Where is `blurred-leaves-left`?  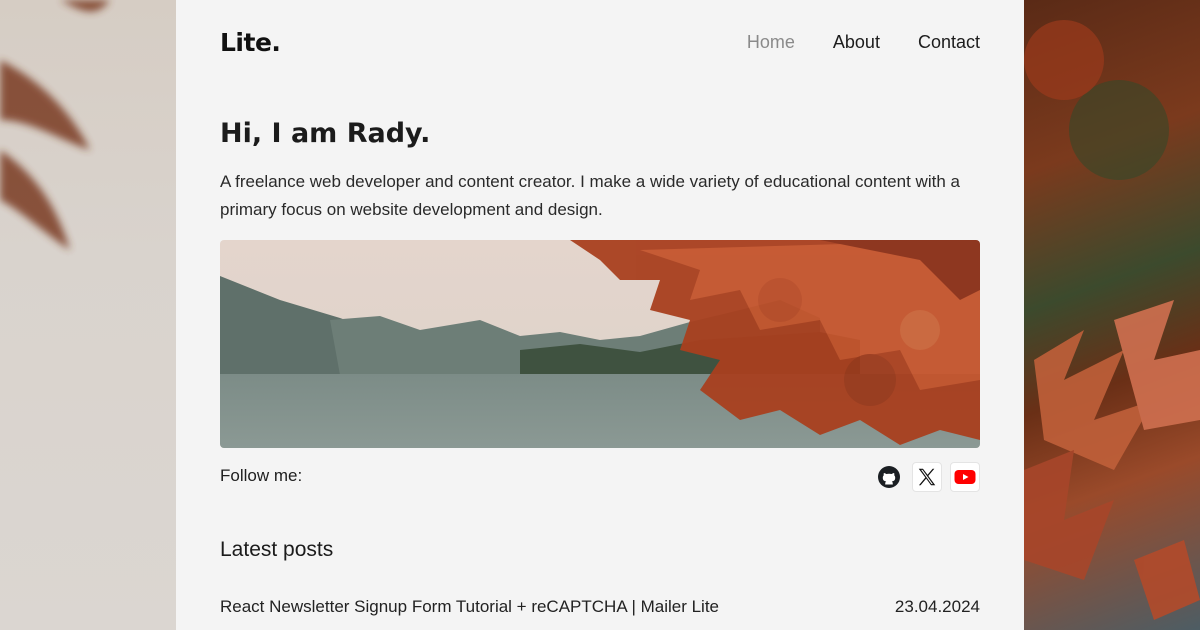 blurred-leaves-left is located at coordinates (55, 125).